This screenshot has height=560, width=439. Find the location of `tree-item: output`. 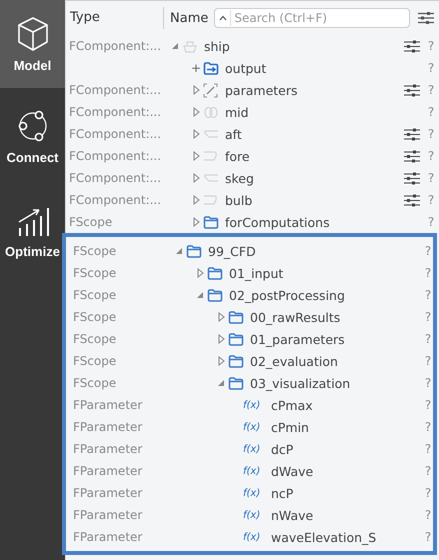

tree-item: output is located at coordinates (245, 68).